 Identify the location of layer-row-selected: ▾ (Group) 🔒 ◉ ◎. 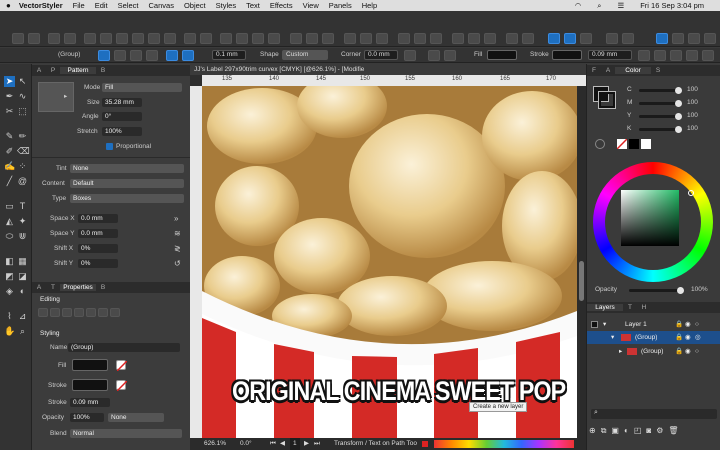
(653, 337).